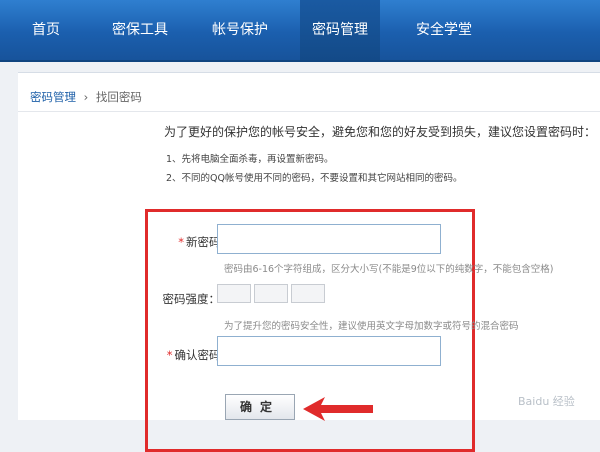 The width and height of the screenshot is (600, 452). Describe the element at coordinates (140, 30) in the screenshot. I see `nav-item-security-tools: 密保工具` at that location.